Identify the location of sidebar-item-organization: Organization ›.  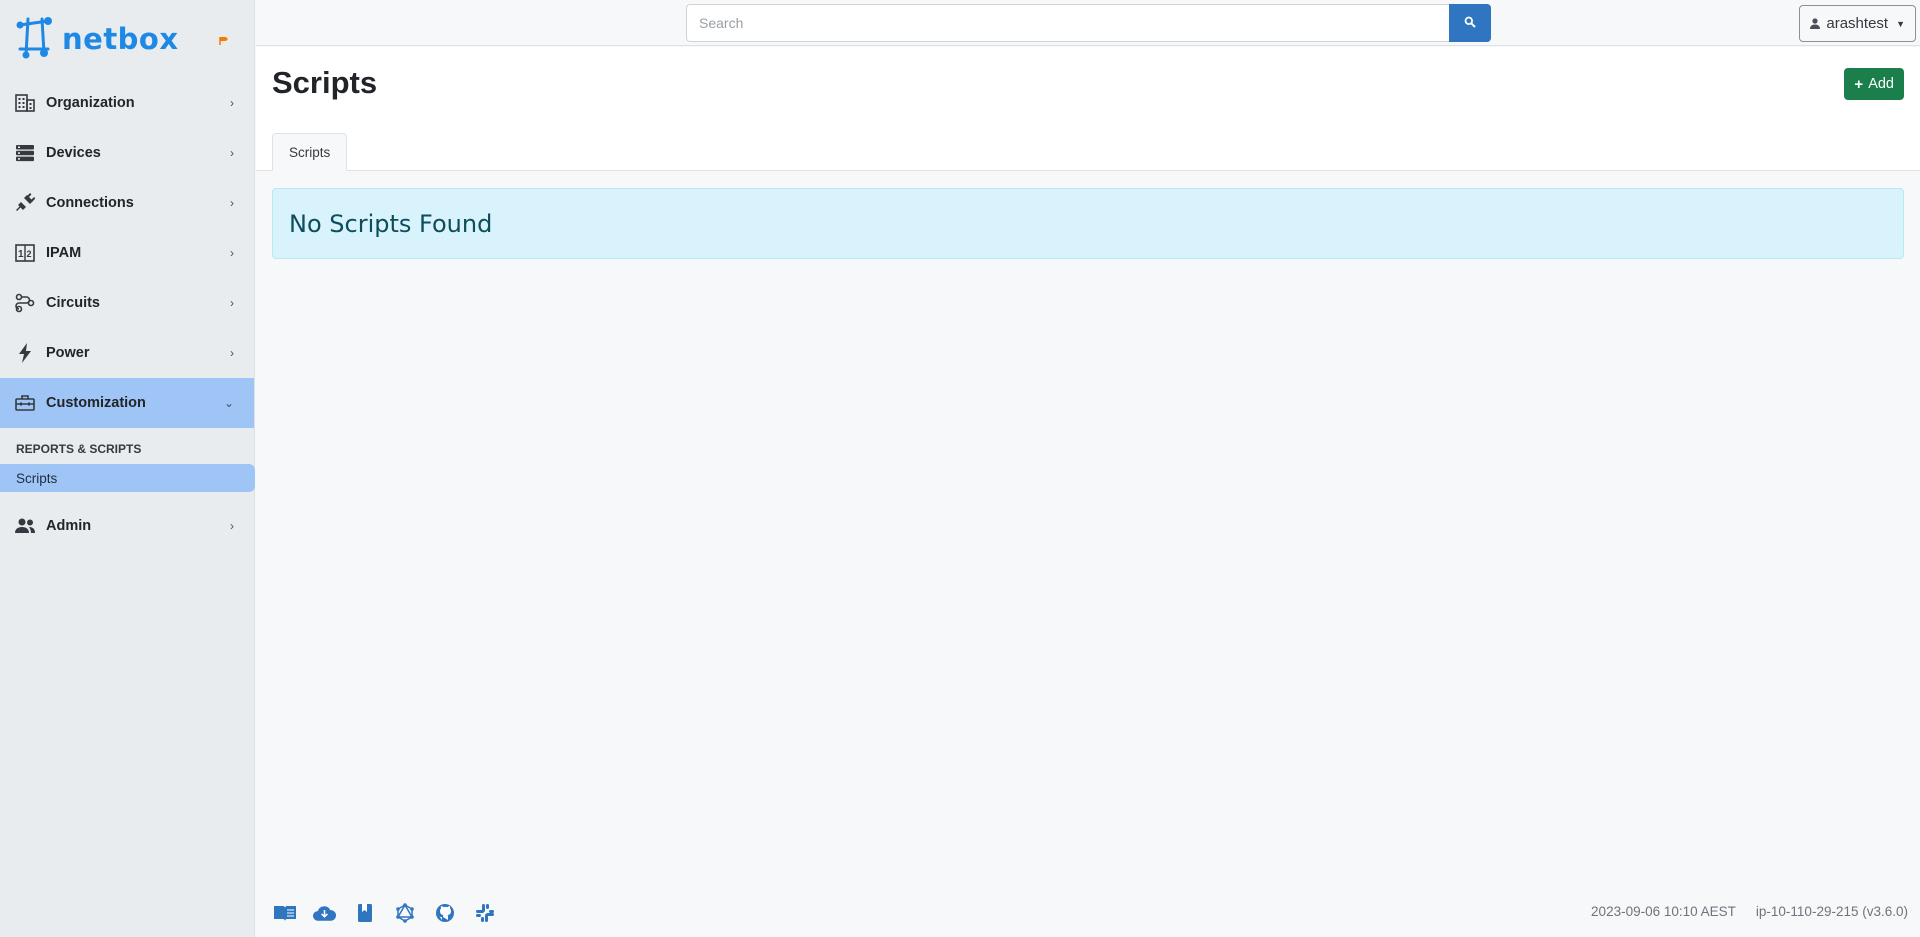
(127, 103).